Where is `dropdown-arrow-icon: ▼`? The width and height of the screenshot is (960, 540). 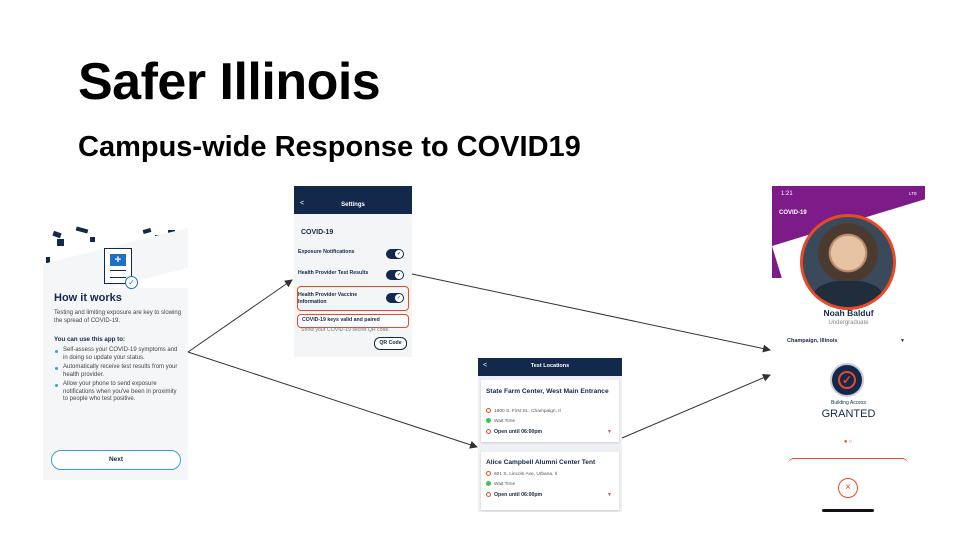
dropdown-arrow-icon: ▼ is located at coordinates (902, 341).